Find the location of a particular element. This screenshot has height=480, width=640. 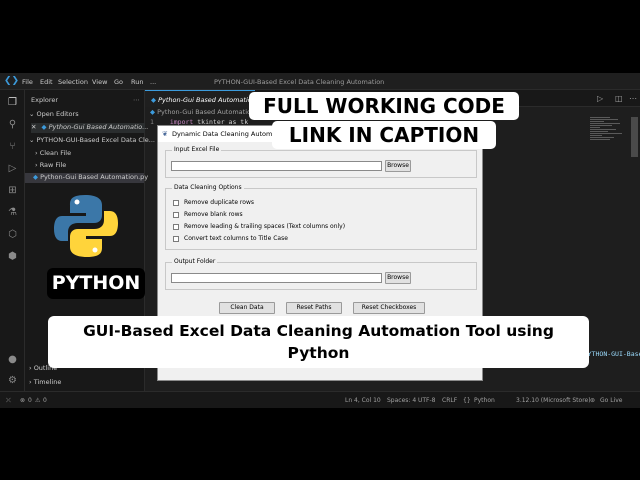

encoding: UTF-8 is located at coordinates (427, 400).